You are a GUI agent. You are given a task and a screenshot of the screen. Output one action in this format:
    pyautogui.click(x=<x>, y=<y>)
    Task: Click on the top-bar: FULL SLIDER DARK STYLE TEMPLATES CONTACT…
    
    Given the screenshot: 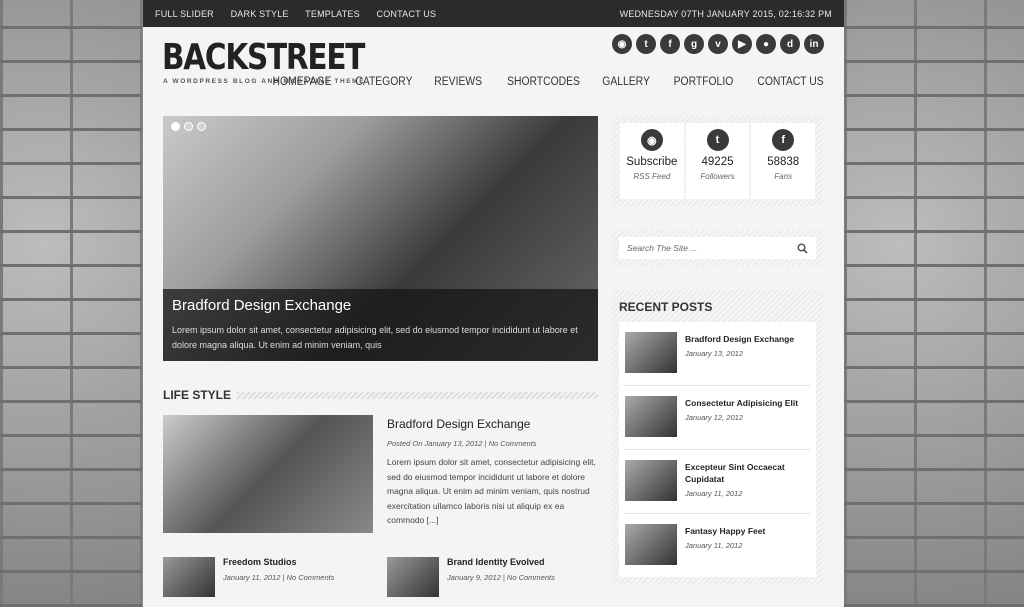 What is the action you would take?
    pyautogui.click(x=493, y=13)
    